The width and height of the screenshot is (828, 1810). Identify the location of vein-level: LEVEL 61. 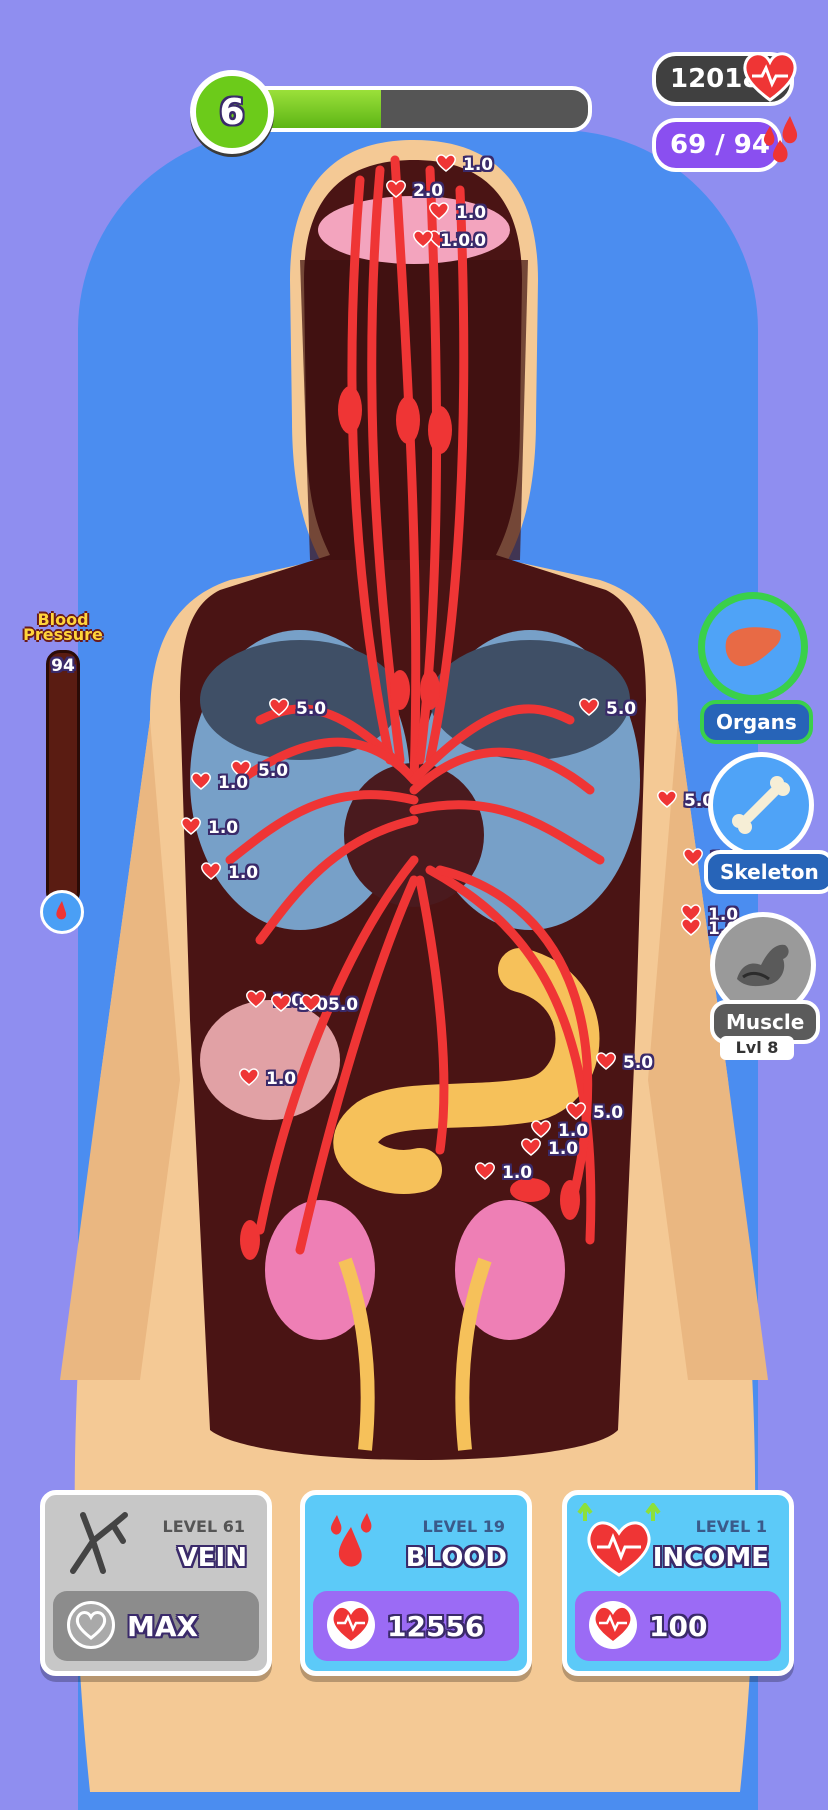
(203, 1526).